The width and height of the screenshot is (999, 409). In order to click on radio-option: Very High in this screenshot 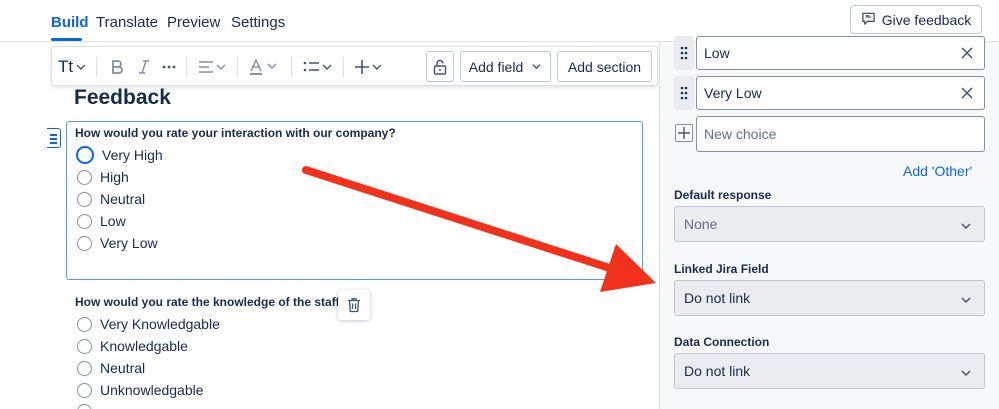, I will do `click(119, 155)`.